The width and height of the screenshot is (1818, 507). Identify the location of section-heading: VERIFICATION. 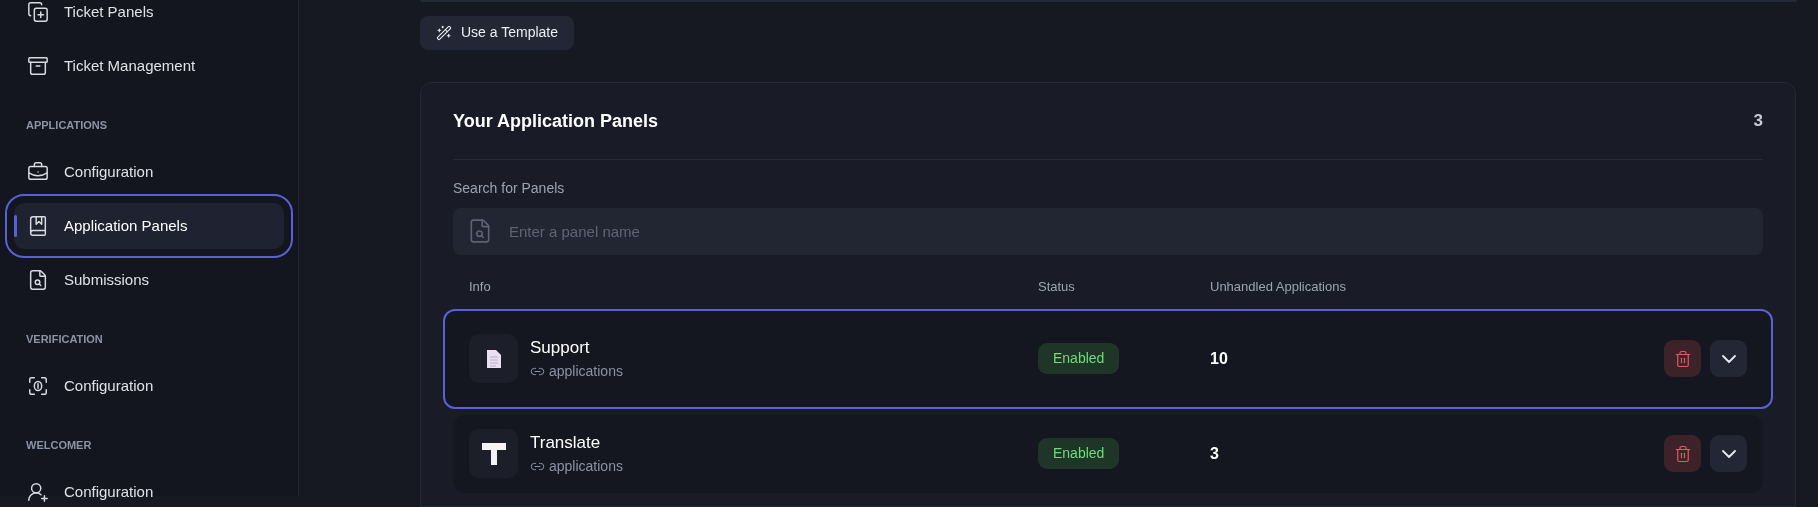
(64, 339).